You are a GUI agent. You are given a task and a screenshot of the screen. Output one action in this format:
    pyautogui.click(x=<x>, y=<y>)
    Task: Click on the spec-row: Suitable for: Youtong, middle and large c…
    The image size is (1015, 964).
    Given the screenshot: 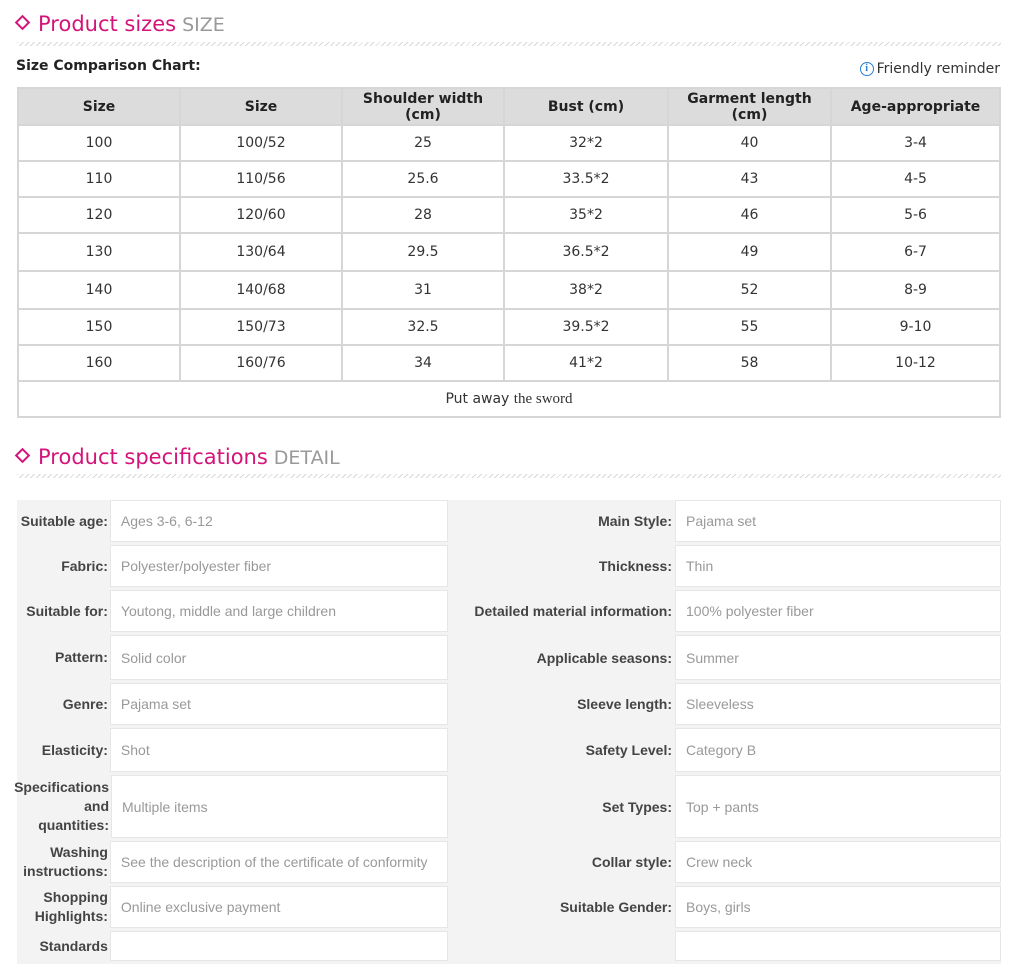 What is the action you would take?
    pyautogui.click(x=509, y=612)
    